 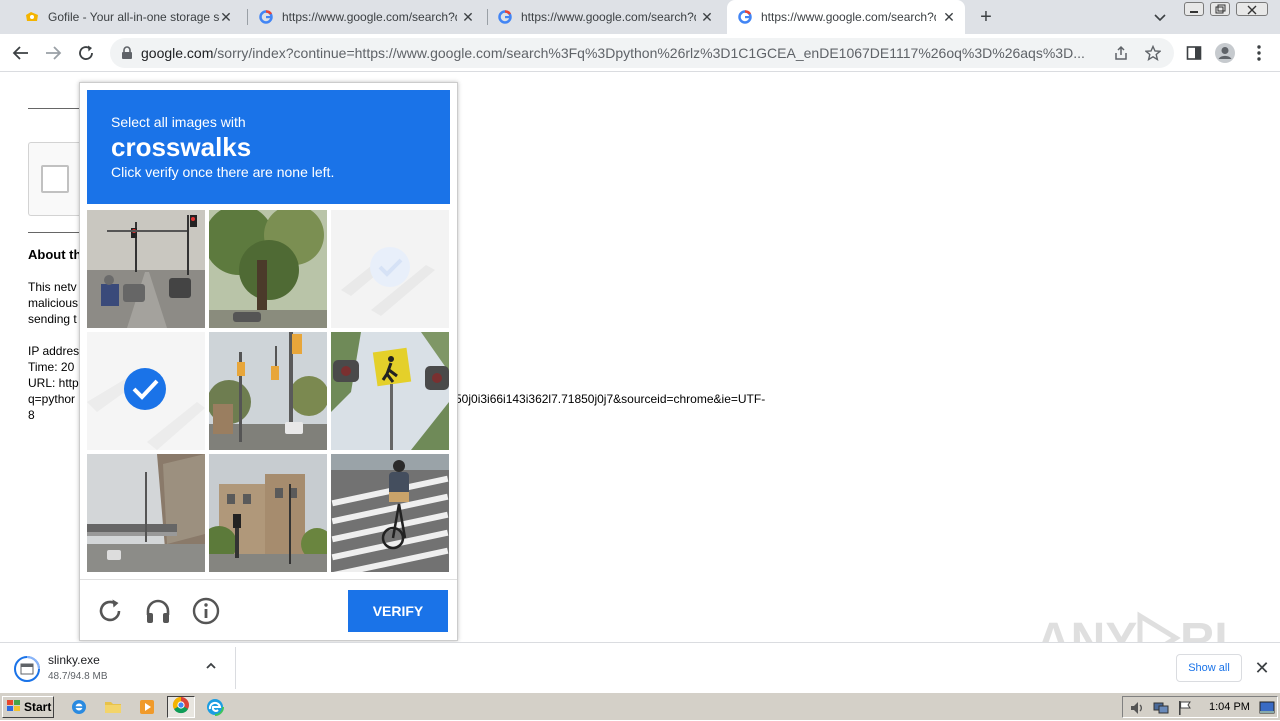 I want to click on tab-google-2: https://www.google.com/search?q= ✕, so click(x=606, y=17).